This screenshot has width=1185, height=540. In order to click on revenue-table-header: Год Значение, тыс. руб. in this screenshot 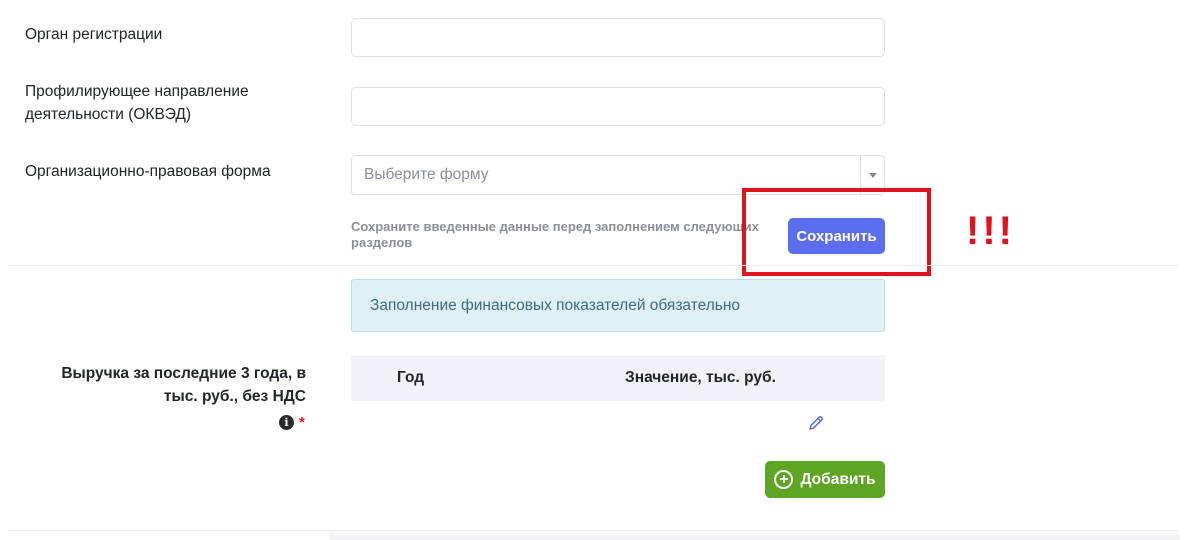, I will do `click(618, 378)`.